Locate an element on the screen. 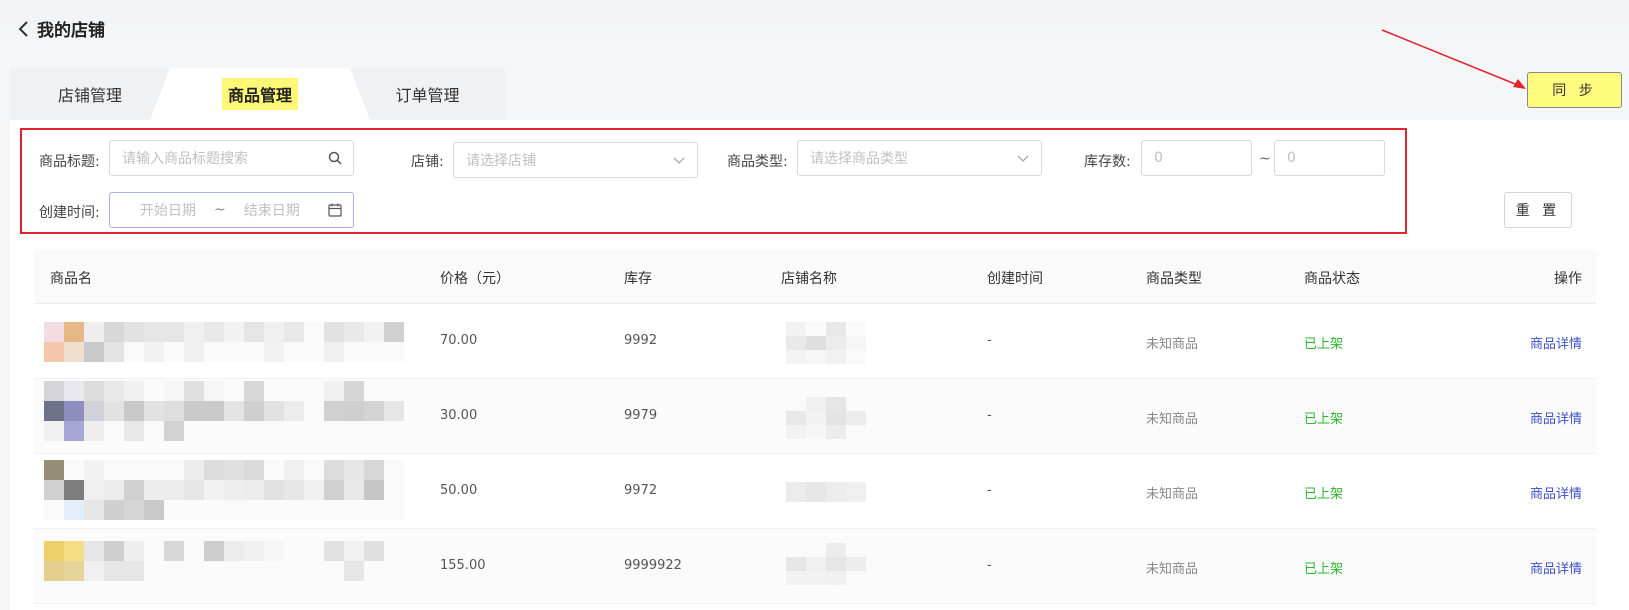 This screenshot has width=1629, height=610. store-select: 请选择店铺 is located at coordinates (575, 160).